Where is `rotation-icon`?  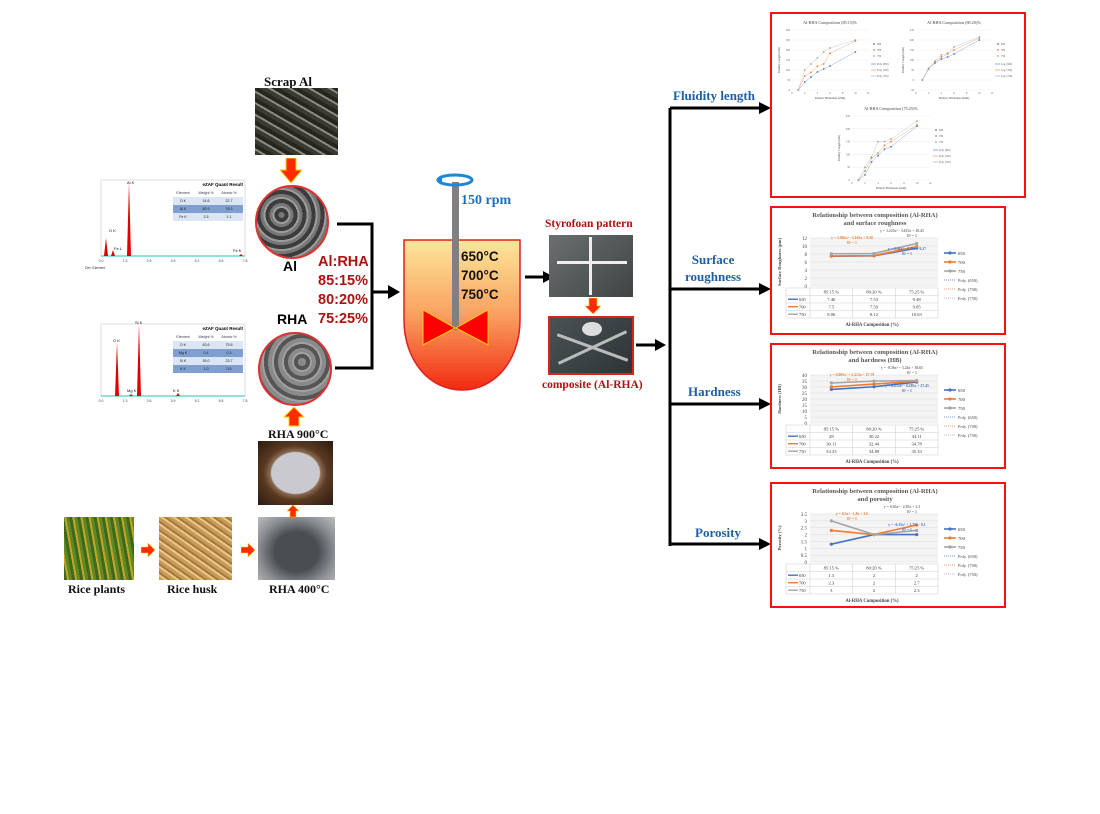 rotation-icon is located at coordinates (455, 180).